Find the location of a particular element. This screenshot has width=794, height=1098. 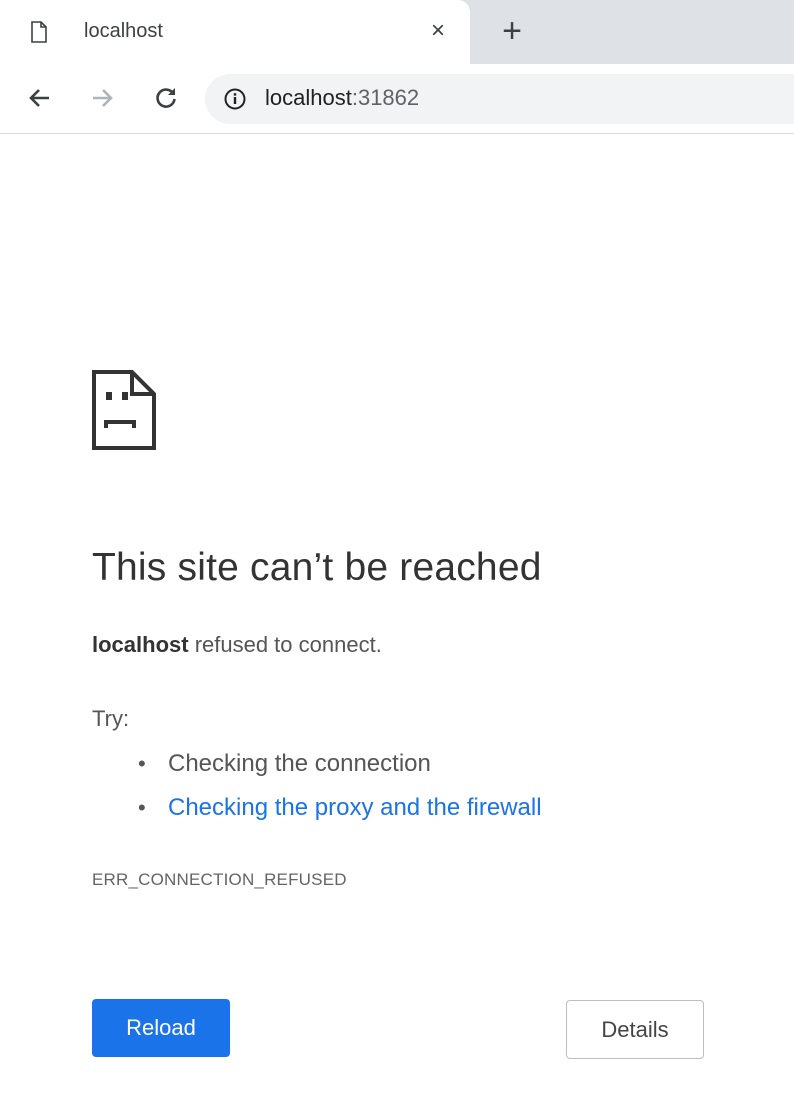

suggestion-item: • Checking the proxy and the firewall is located at coordinates (339, 814).